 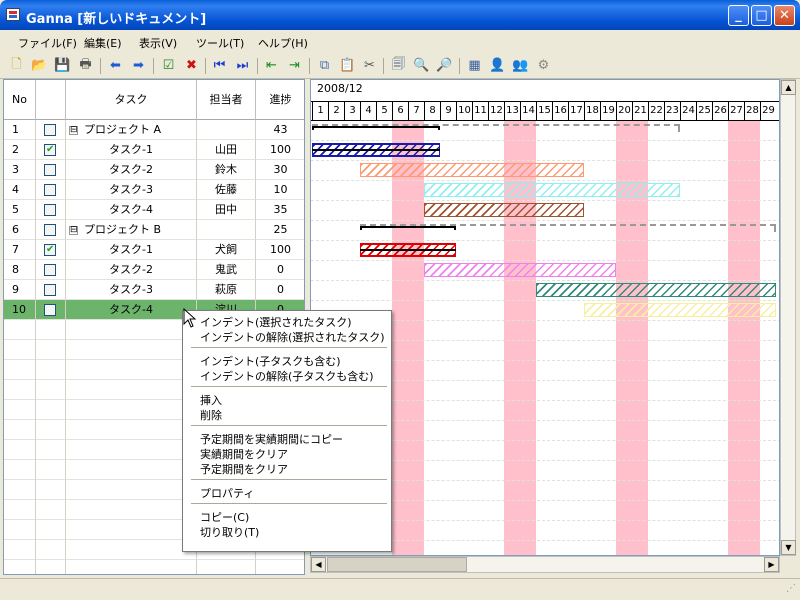 What do you see at coordinates (138, 65) in the screenshot?
I see `arrow-right-icon: ➡` at bounding box center [138, 65].